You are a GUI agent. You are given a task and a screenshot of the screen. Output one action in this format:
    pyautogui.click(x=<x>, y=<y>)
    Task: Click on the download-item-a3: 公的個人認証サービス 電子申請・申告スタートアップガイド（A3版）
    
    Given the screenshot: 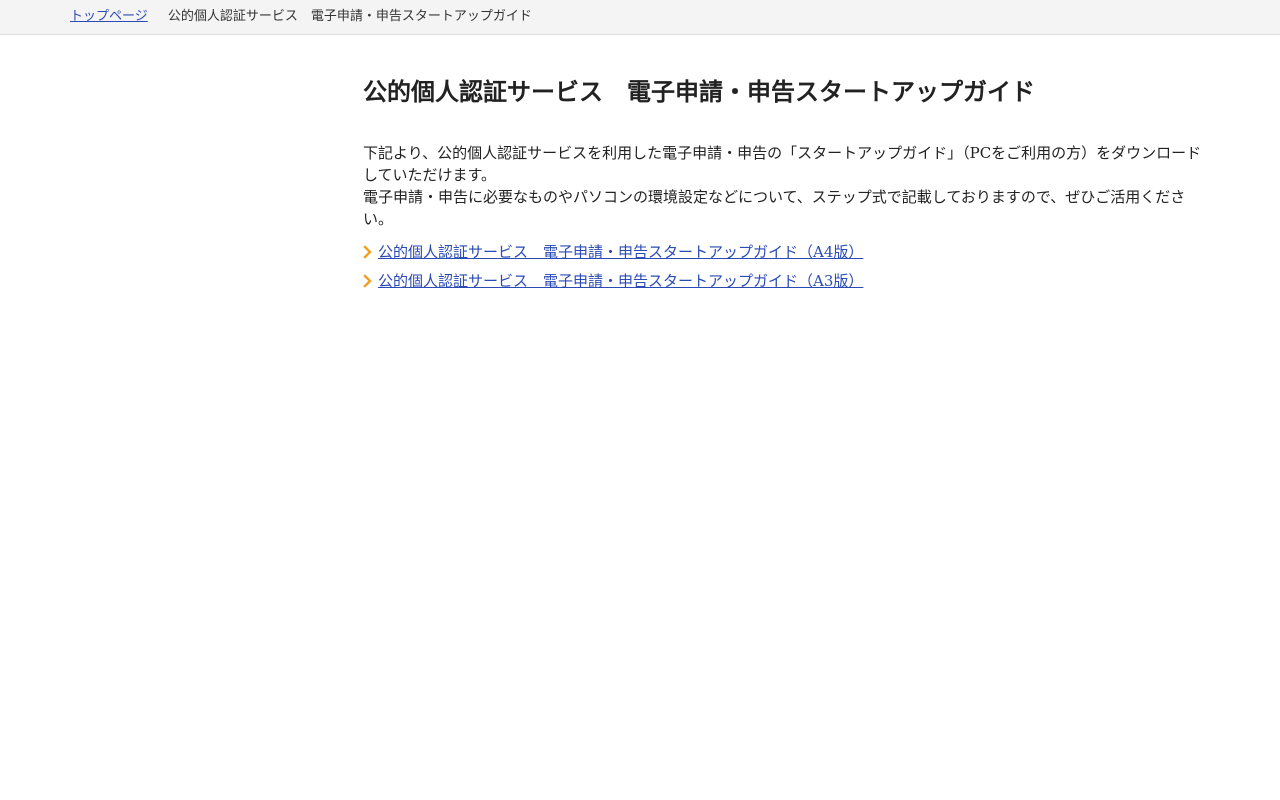 What is the action you would take?
    pyautogui.click(x=788, y=285)
    